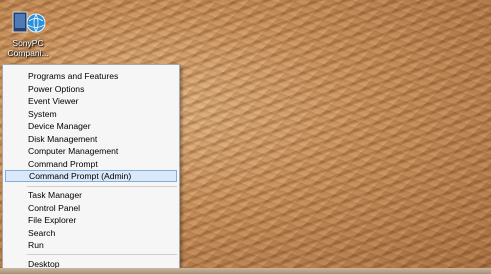 The height and width of the screenshot is (274, 491). What do you see at coordinates (91, 195) in the screenshot?
I see `menu-item-task-manager: Task Manager` at bounding box center [91, 195].